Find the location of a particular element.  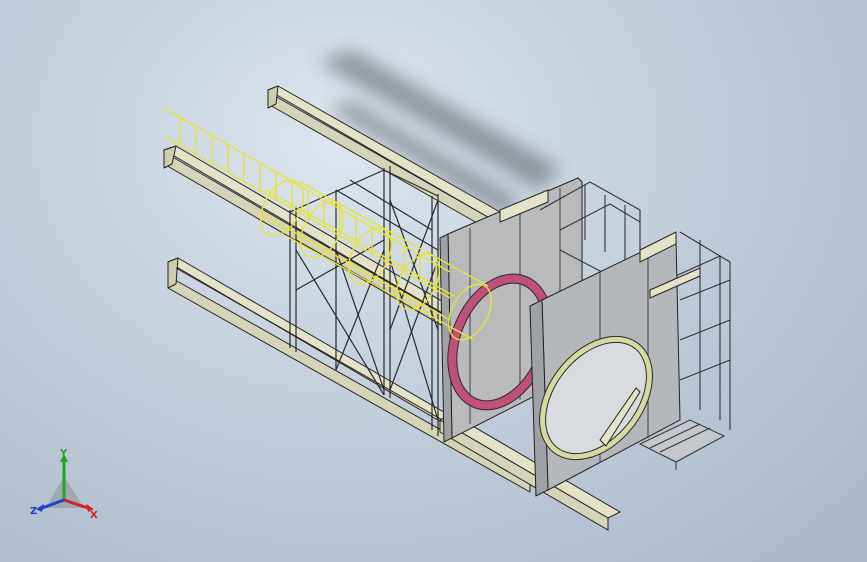

y-axis-label: Y is located at coordinates (63, 453).